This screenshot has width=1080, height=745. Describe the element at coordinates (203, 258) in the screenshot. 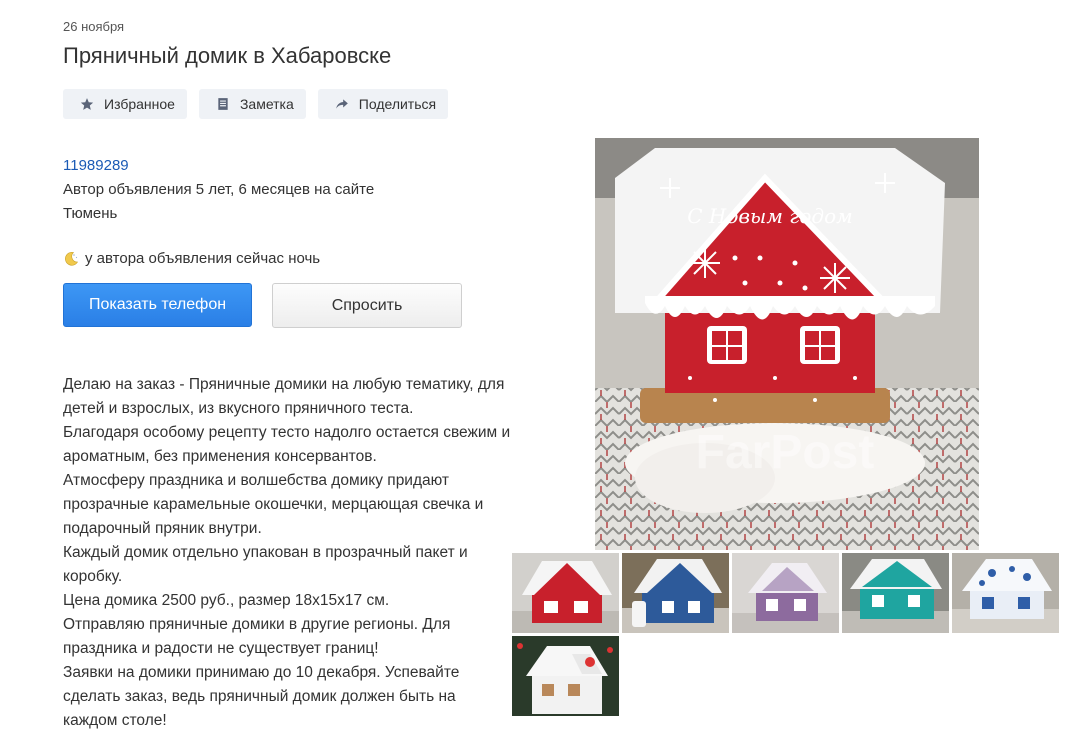

I see `author-status-text: у автора объявления сейчас ночь` at that location.